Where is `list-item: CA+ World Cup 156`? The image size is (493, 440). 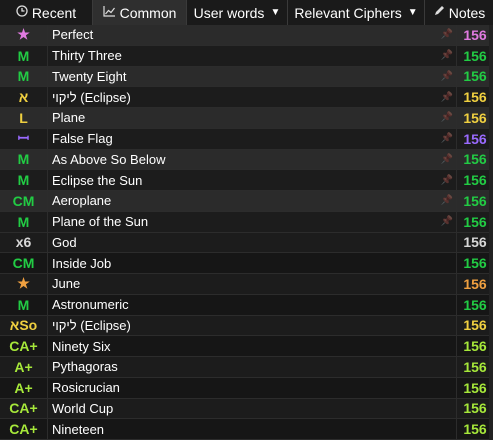 list-item: CA+ World Cup 156 is located at coordinates (246, 409).